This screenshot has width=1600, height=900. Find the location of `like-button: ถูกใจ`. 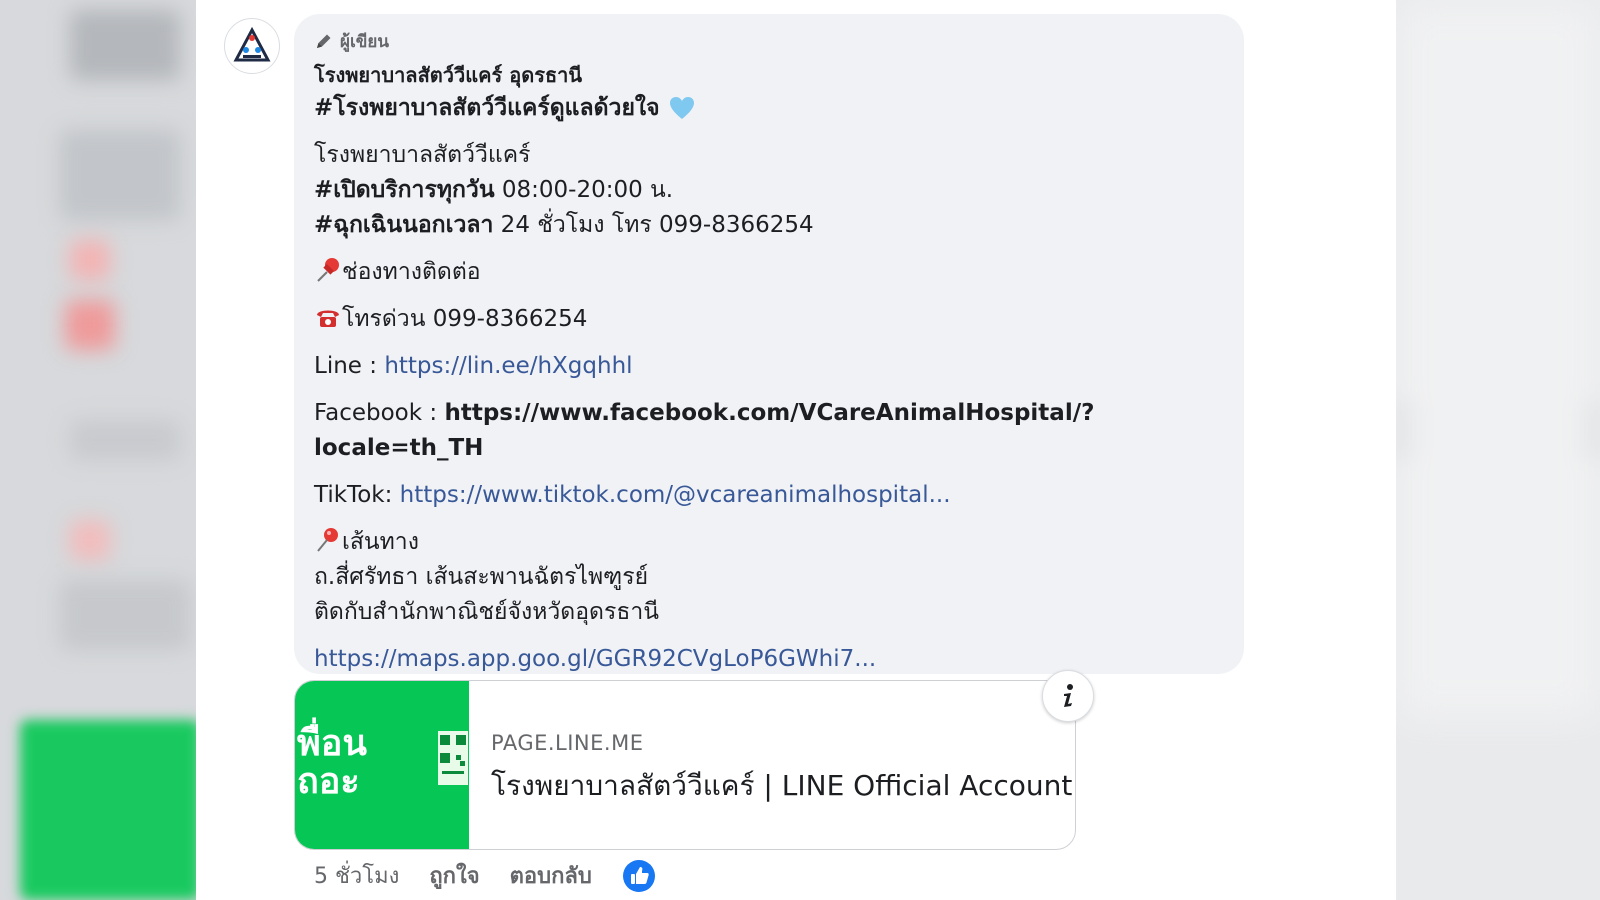

like-button: ถูกใจ is located at coordinates (454, 875).